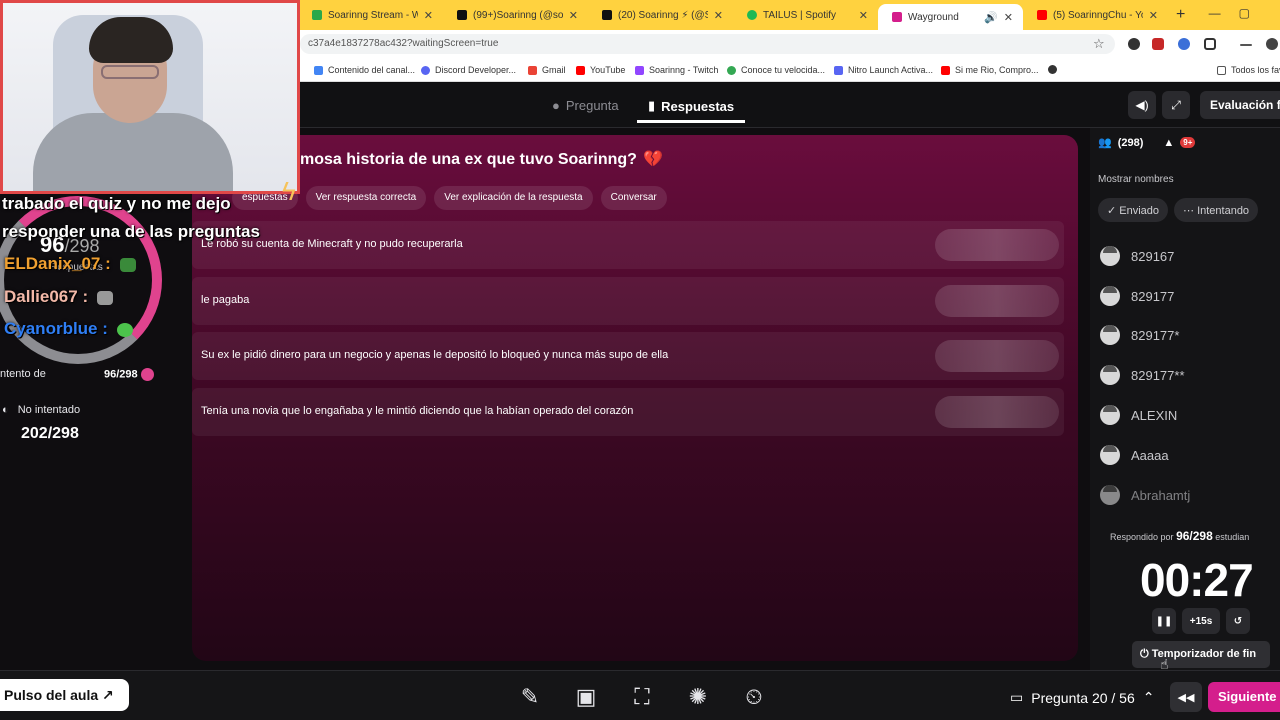 This screenshot has width=1280, height=720. I want to click on next-button: Siguiente, so click(1244, 697).